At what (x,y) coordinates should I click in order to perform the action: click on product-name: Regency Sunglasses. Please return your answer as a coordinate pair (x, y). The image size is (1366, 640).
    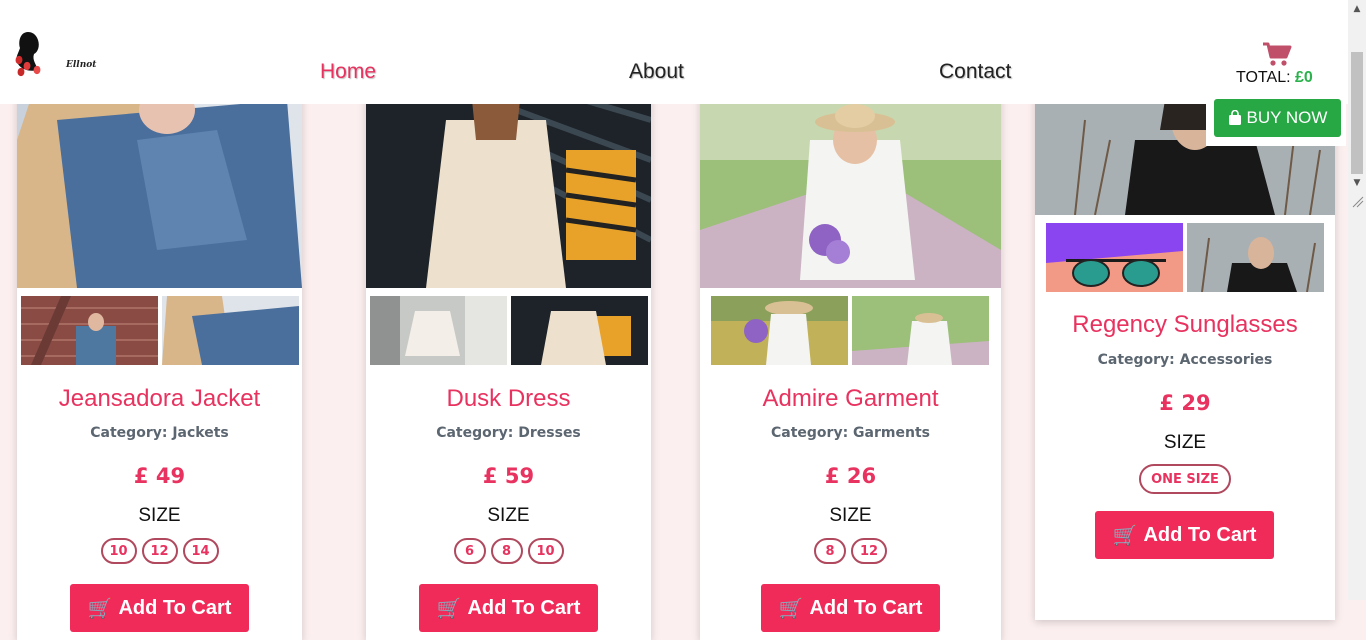
    Looking at the image, I should click on (1185, 325).